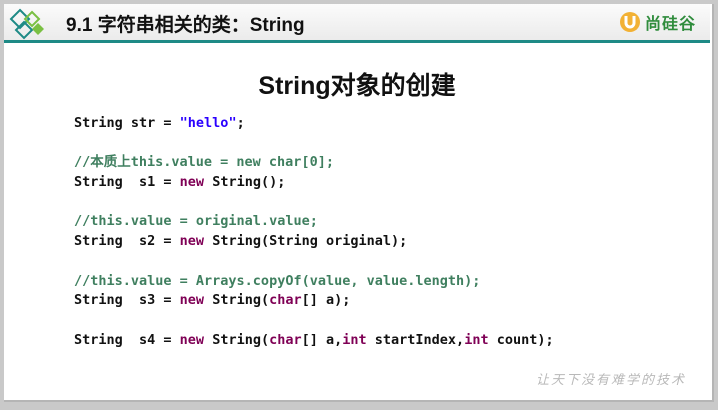 This screenshot has width=718, height=410. I want to click on brand-name: 尚硅谷, so click(670, 24).